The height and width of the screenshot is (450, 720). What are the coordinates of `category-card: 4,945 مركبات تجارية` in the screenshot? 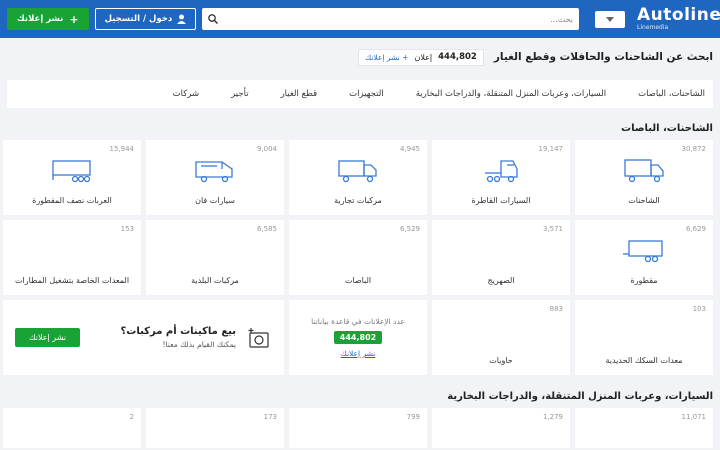 It's located at (358, 177).